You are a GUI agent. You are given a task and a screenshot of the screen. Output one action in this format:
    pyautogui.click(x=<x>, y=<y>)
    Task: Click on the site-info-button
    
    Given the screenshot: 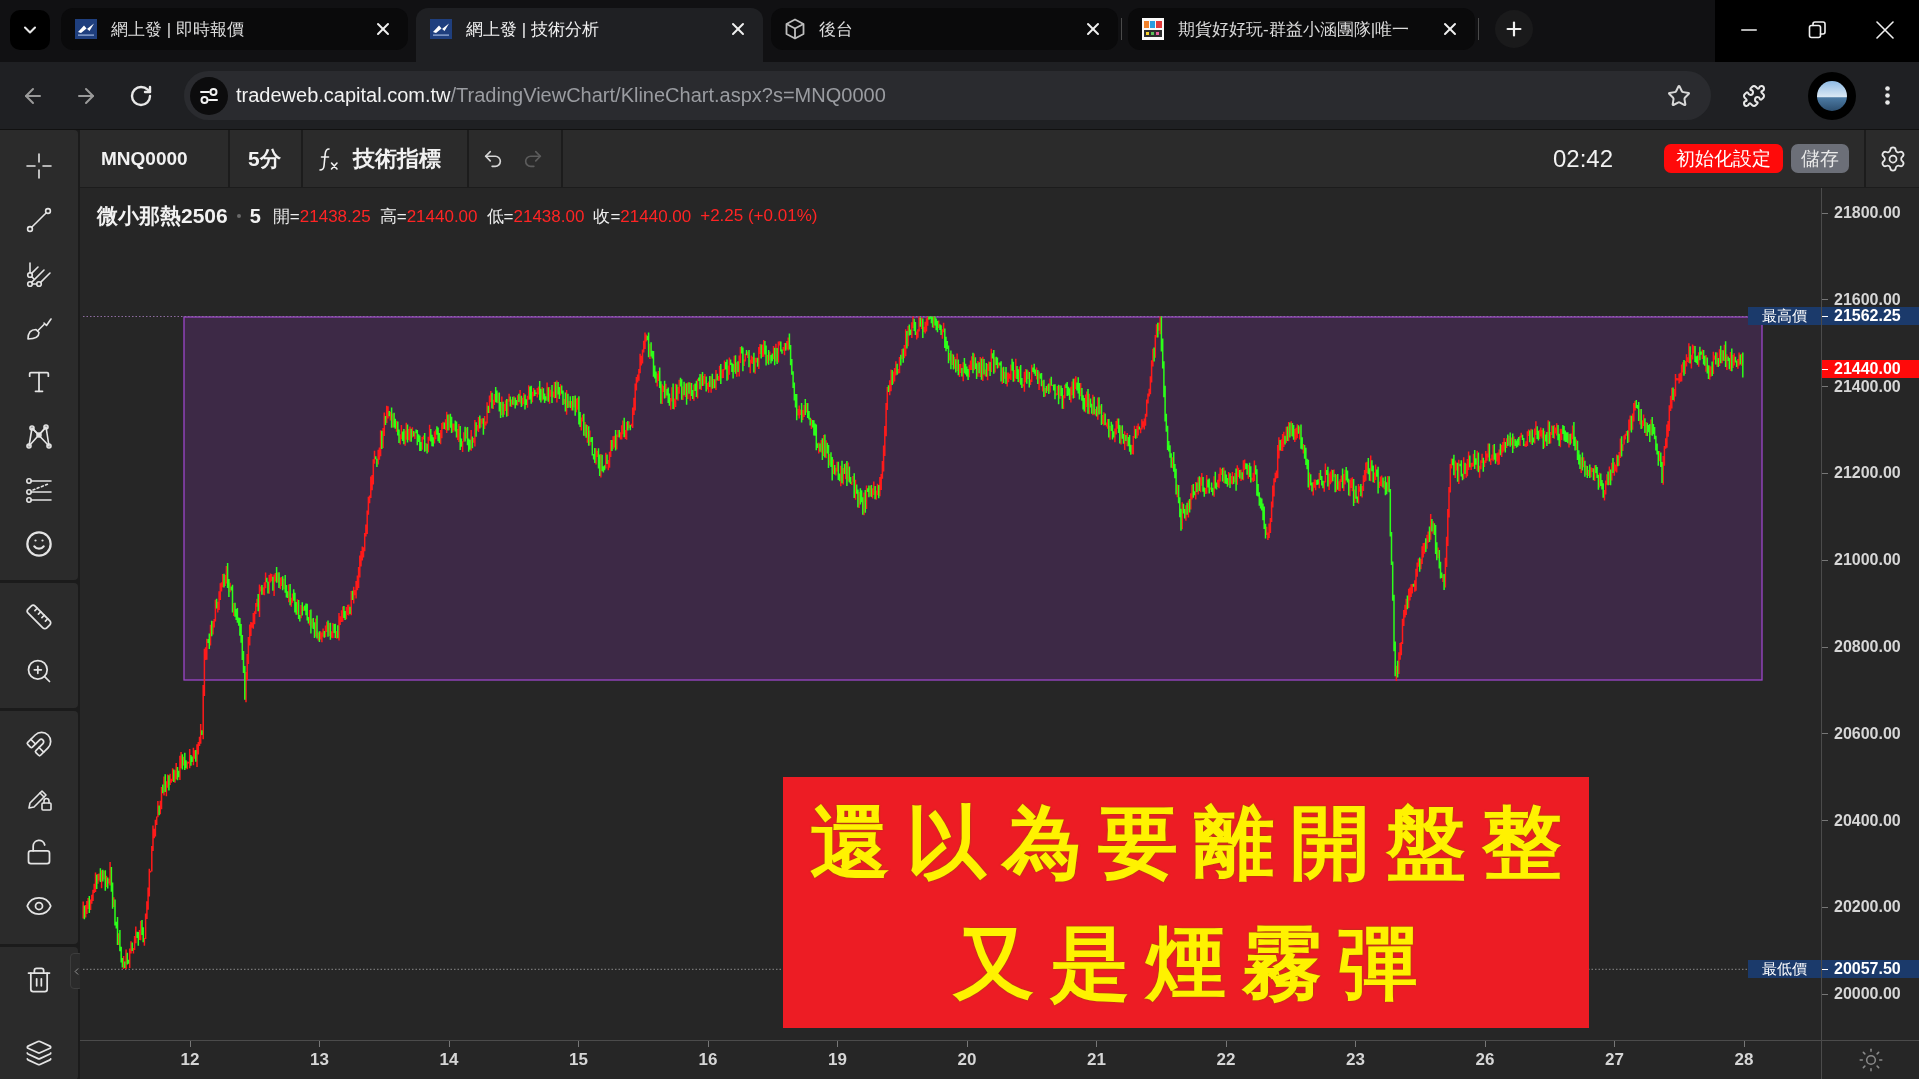 What is the action you would take?
    pyautogui.click(x=209, y=95)
    